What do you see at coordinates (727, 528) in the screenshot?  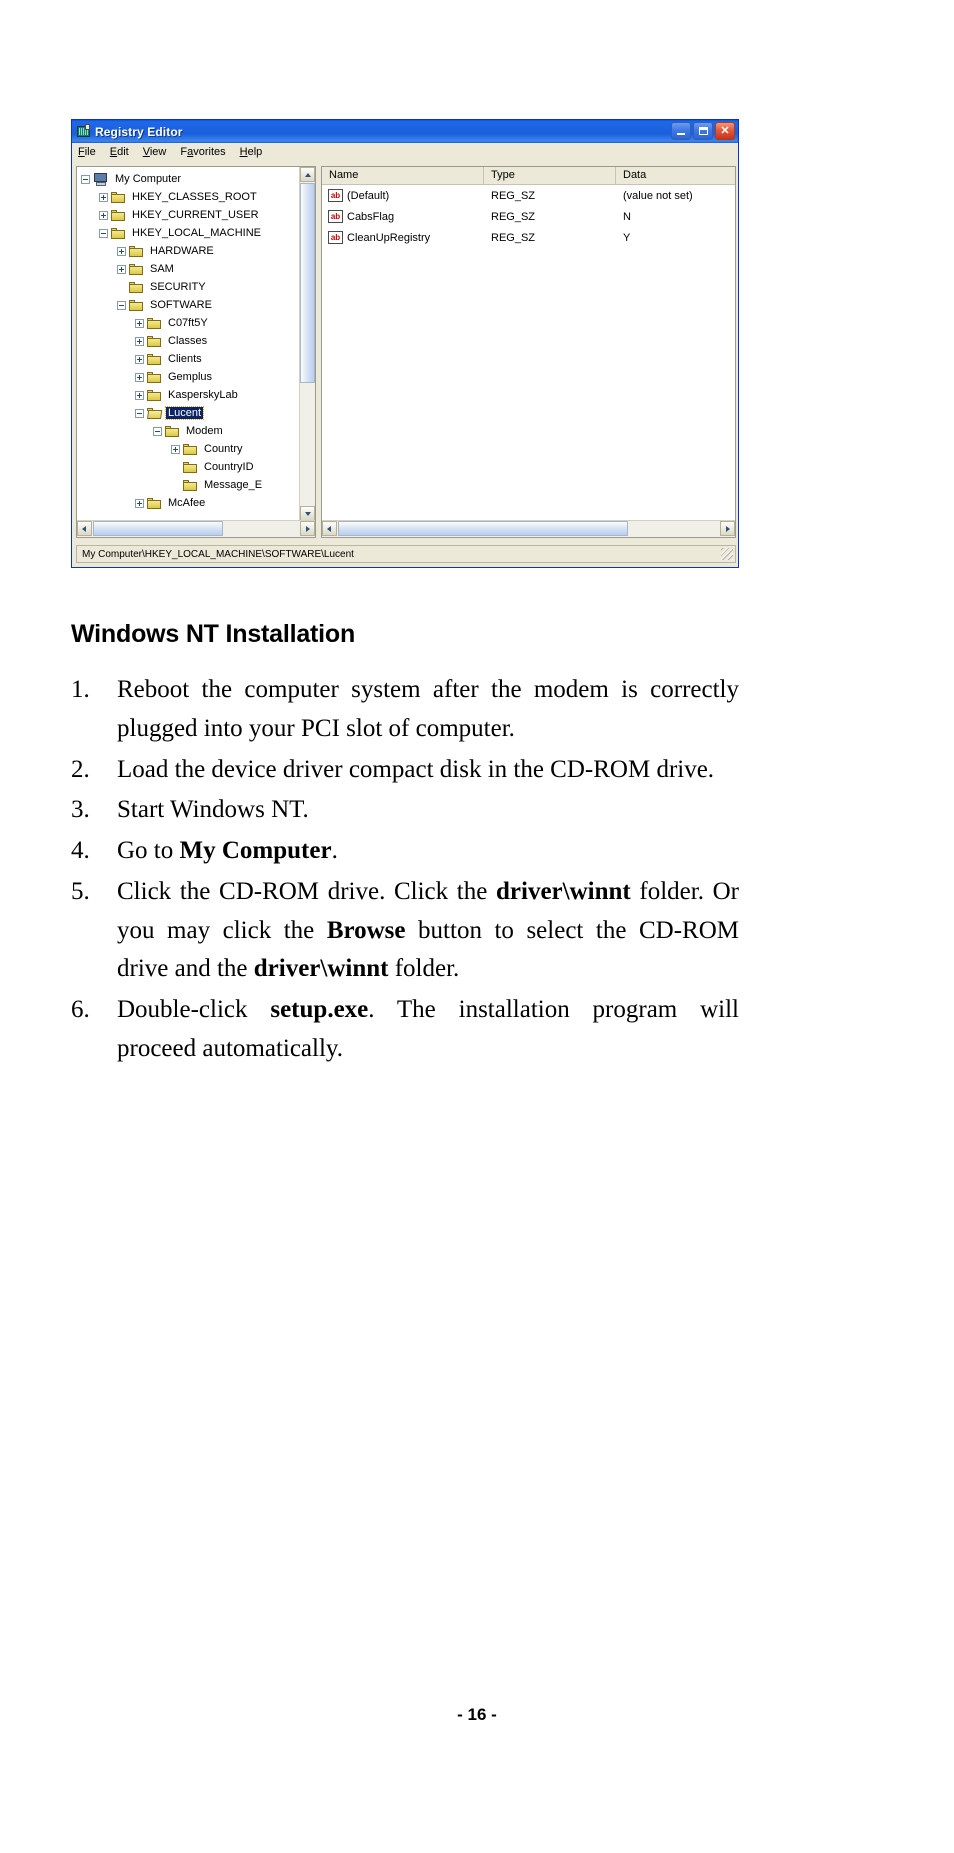 I see `values-hscroll-right-button` at bounding box center [727, 528].